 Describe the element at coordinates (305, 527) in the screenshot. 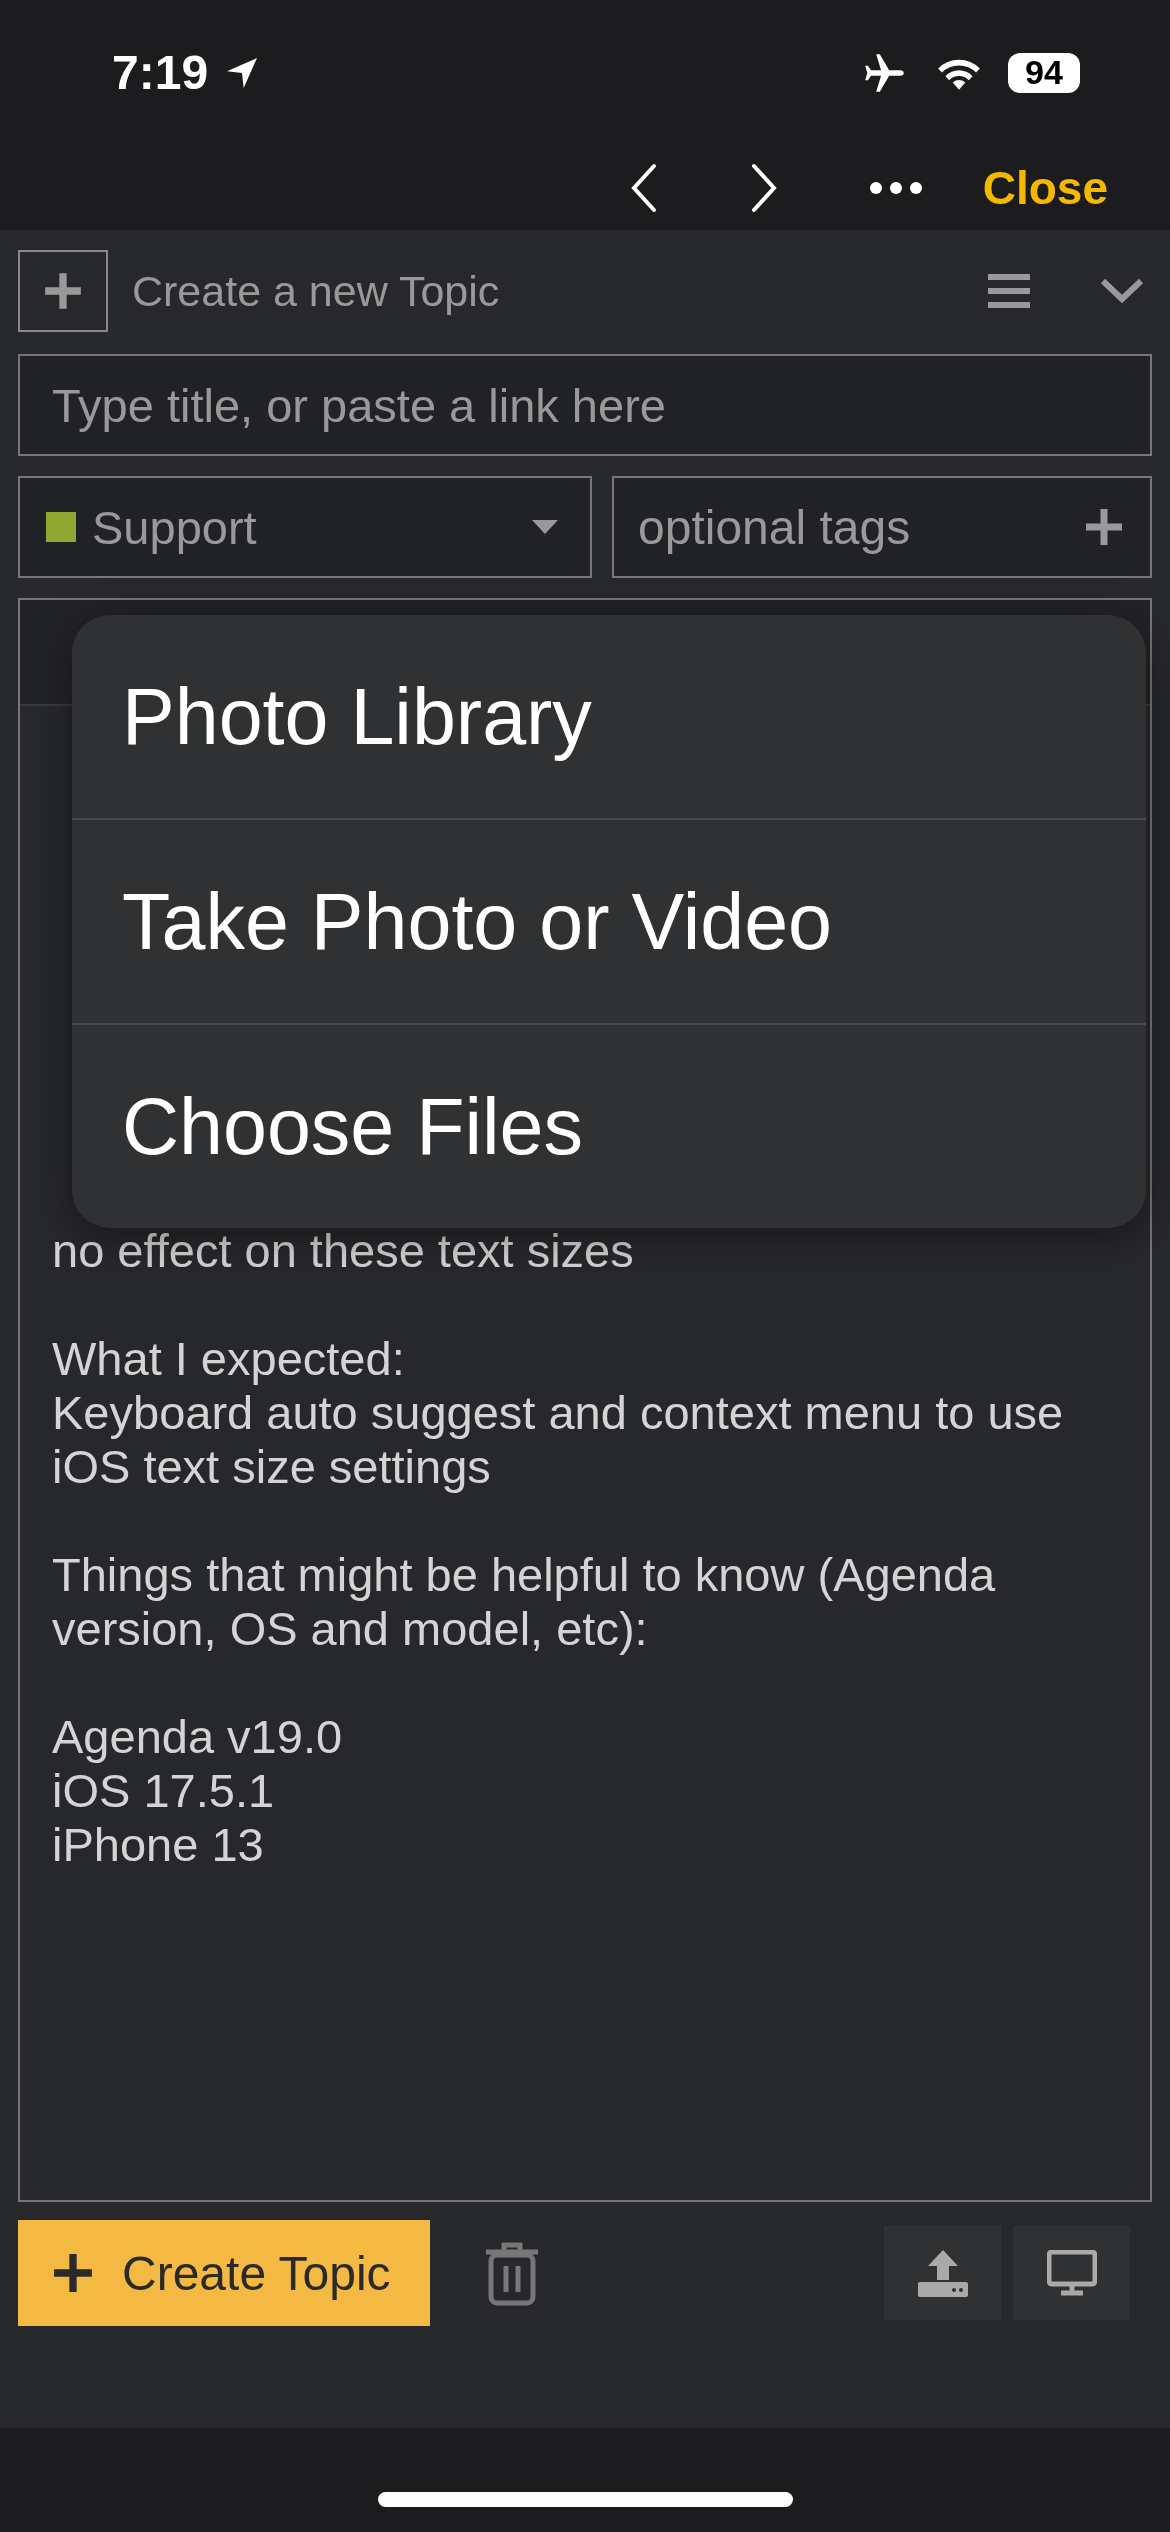

I see `category-dropdown: Support` at that location.